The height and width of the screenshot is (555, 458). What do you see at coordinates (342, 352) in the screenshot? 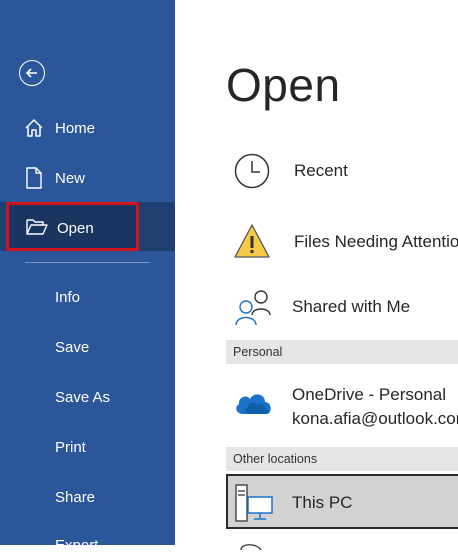
I see `section-header-personal: Personal` at bounding box center [342, 352].